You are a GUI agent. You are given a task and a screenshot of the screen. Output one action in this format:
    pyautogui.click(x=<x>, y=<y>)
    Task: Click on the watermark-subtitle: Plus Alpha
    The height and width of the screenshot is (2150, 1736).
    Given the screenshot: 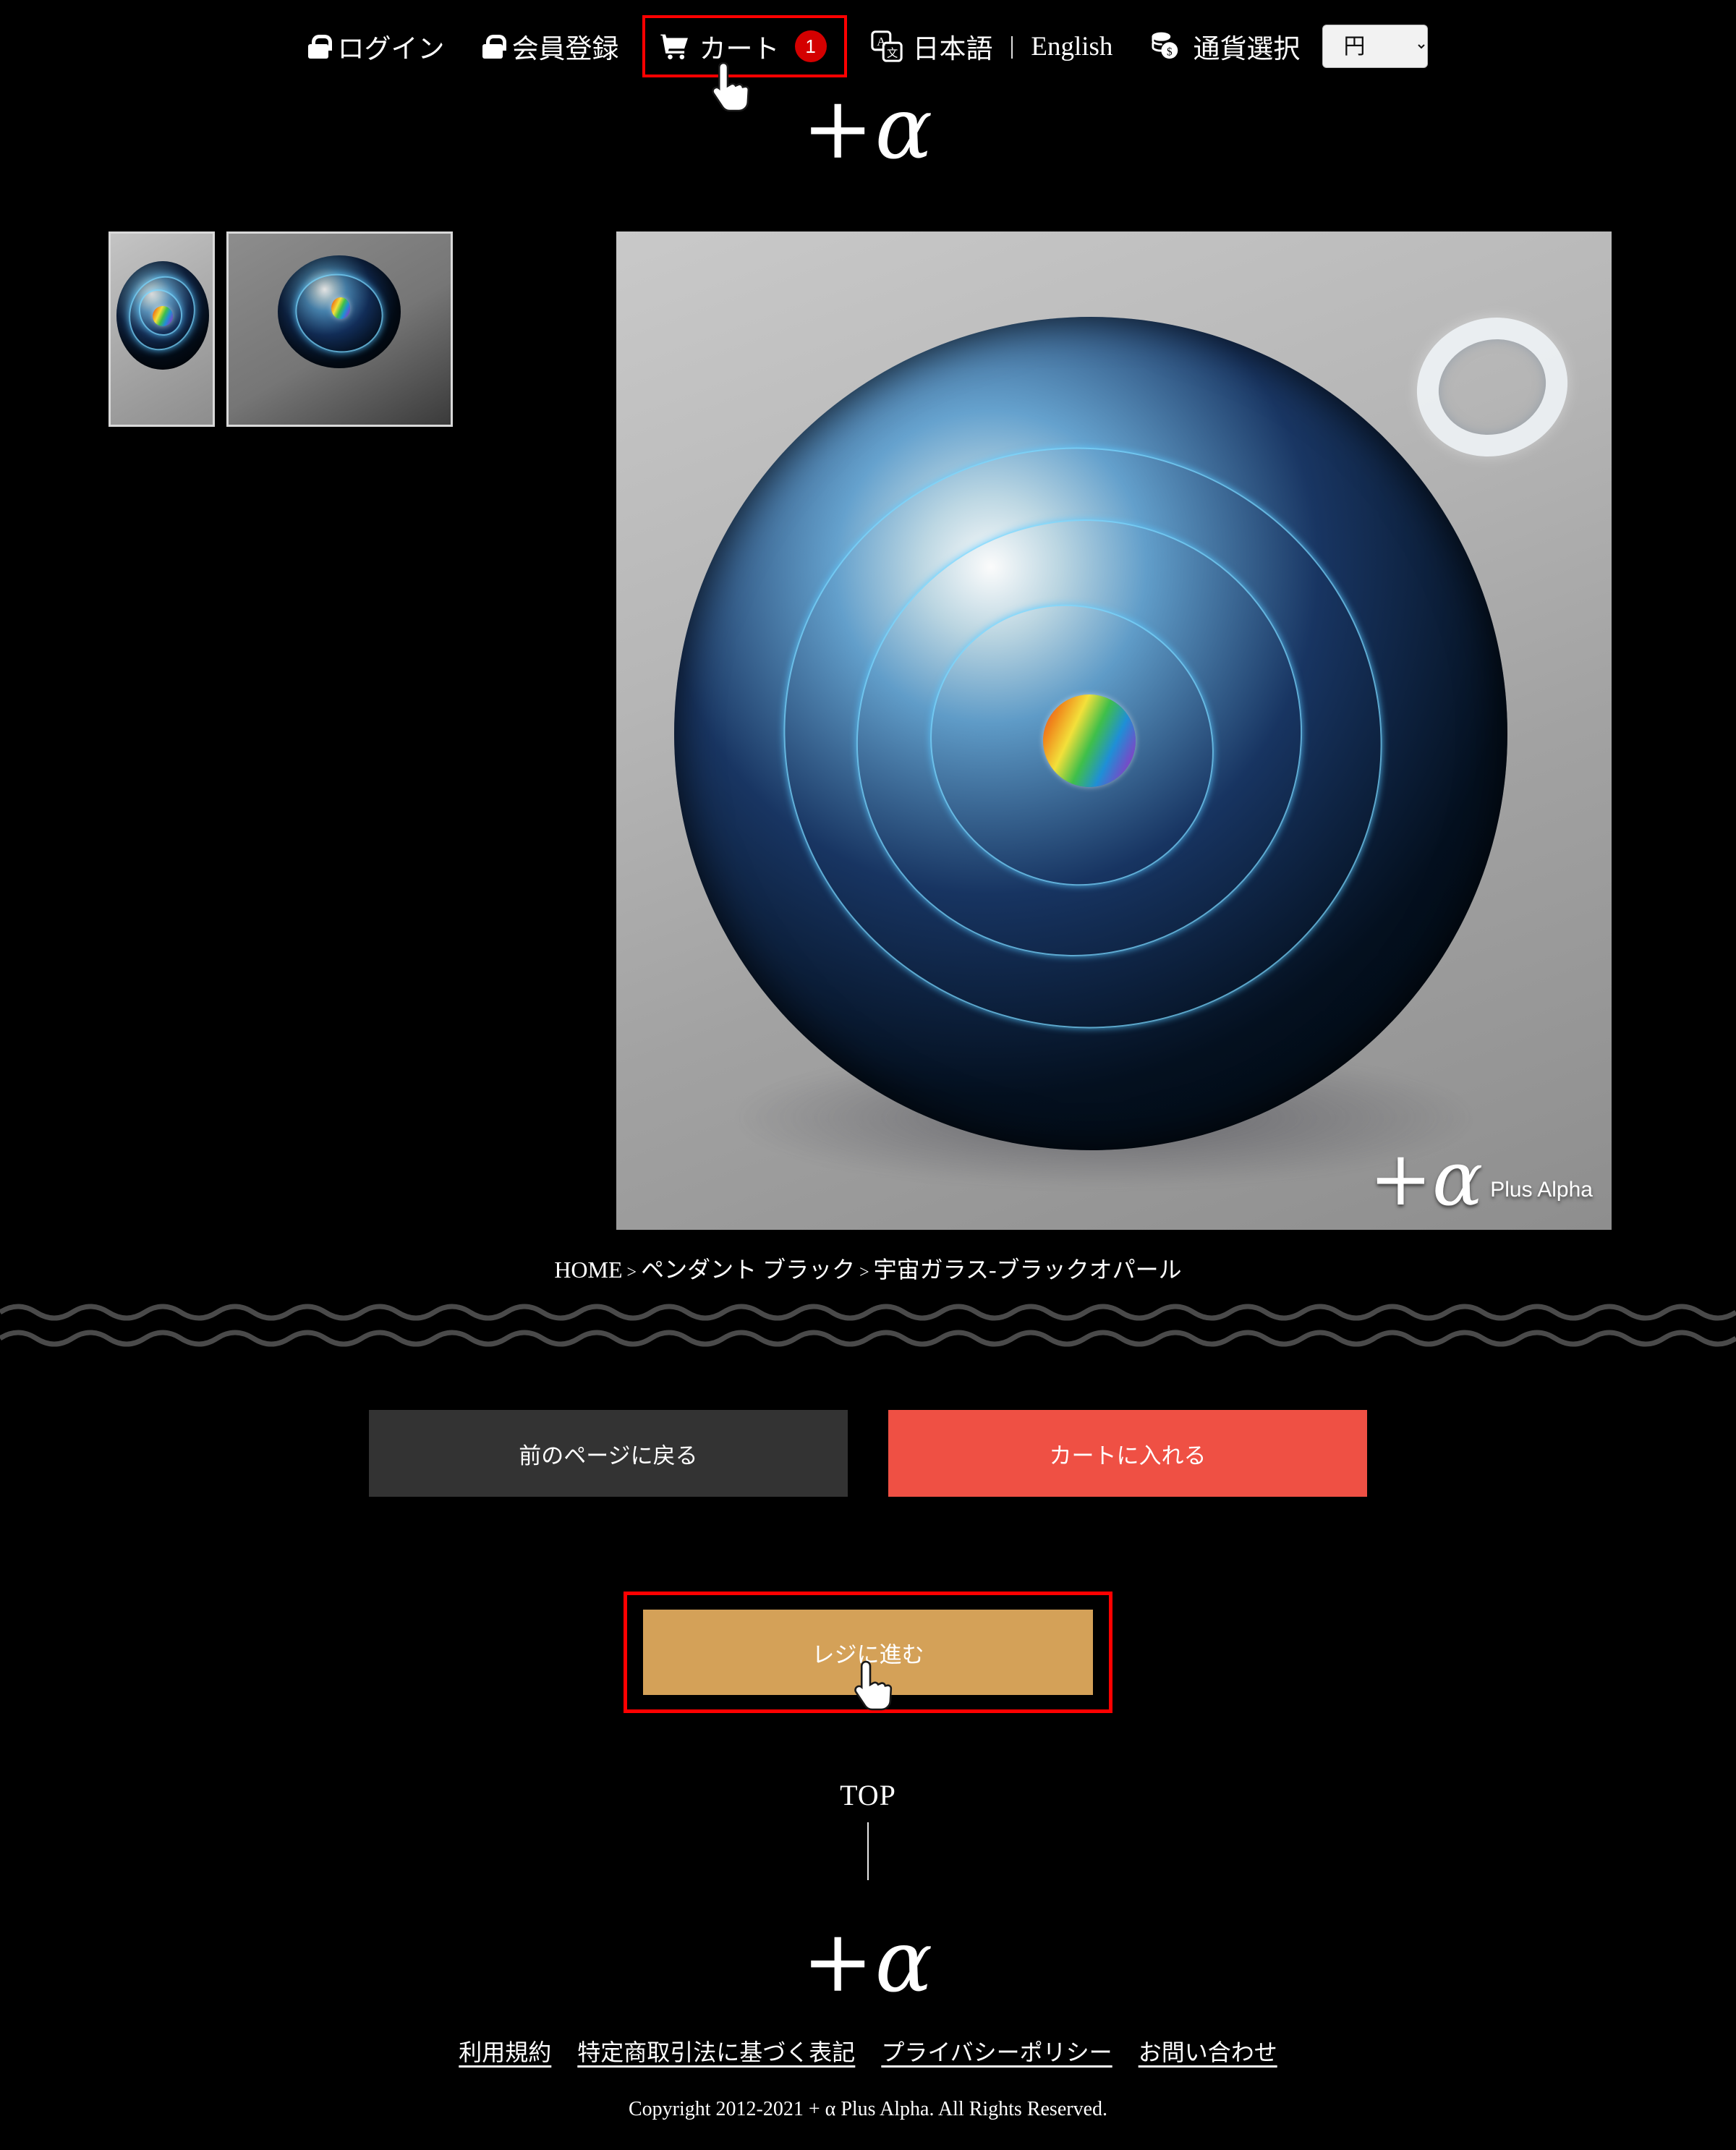 What is the action you would take?
    pyautogui.click(x=1541, y=1190)
    